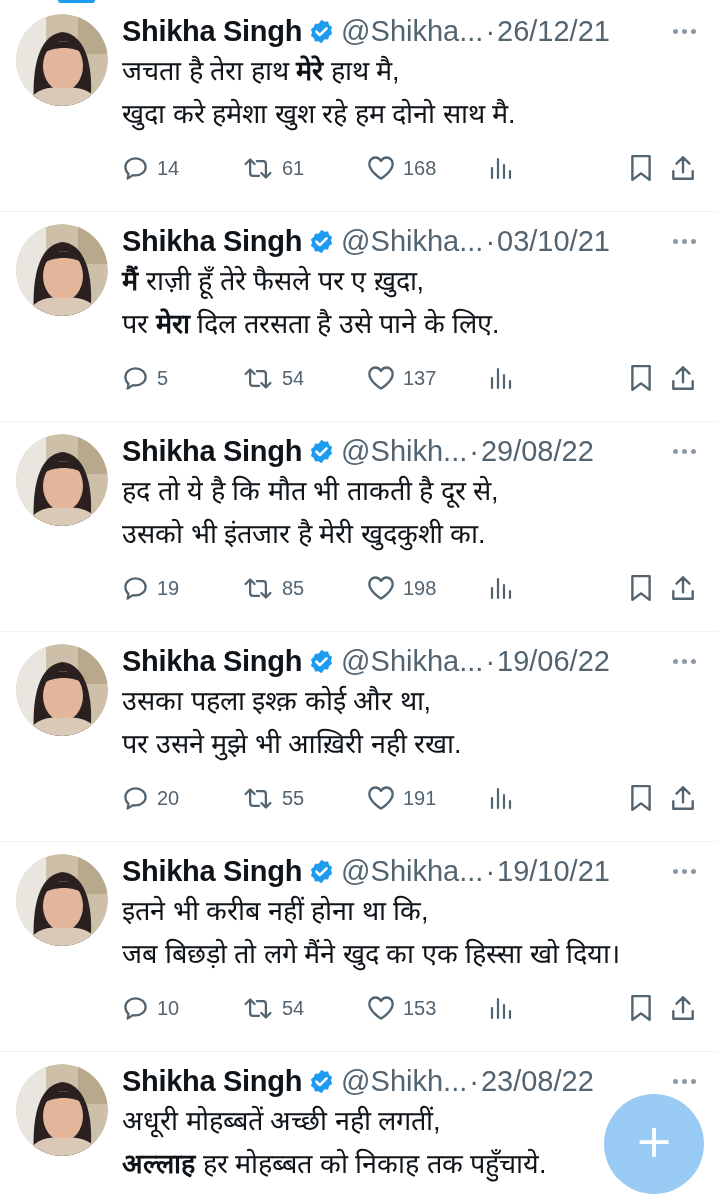 The height and width of the screenshot is (1199, 718). I want to click on tweet-date: 29/08/22, so click(537, 451).